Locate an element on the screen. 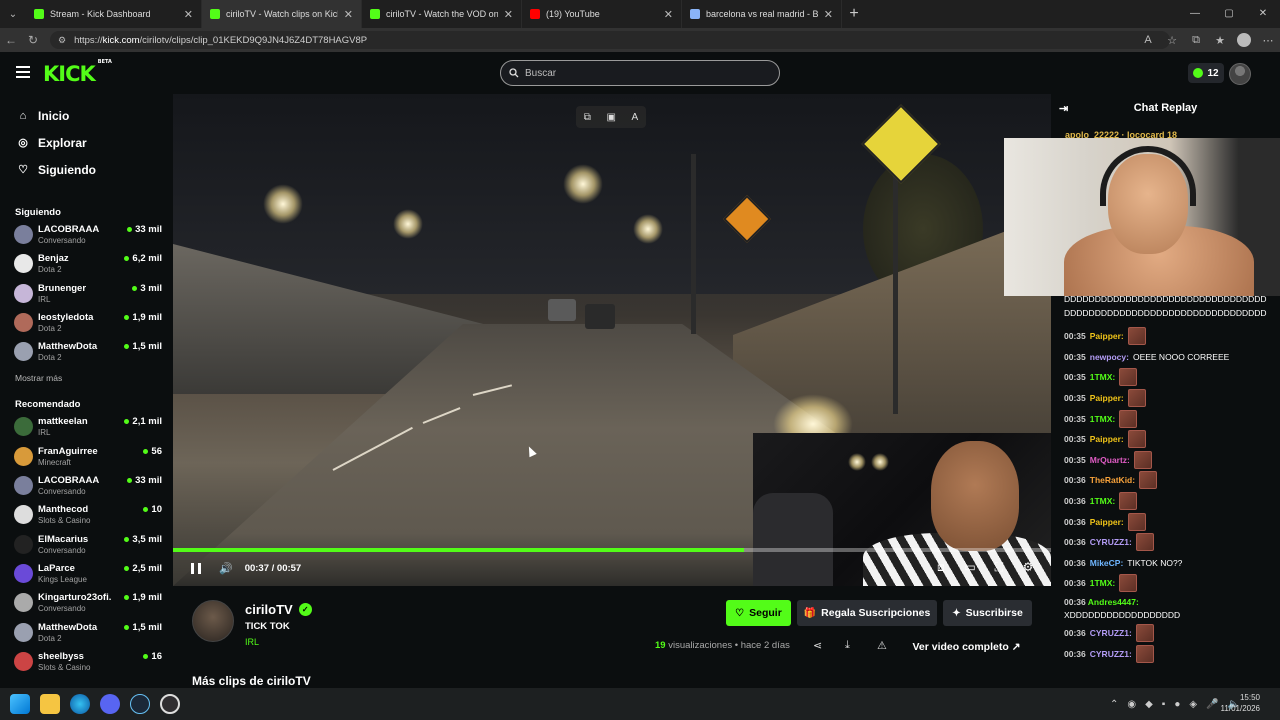 Image resolution: width=1280 pixels, height=720 pixels. chat-username: newpocy: is located at coordinates (1109, 357).